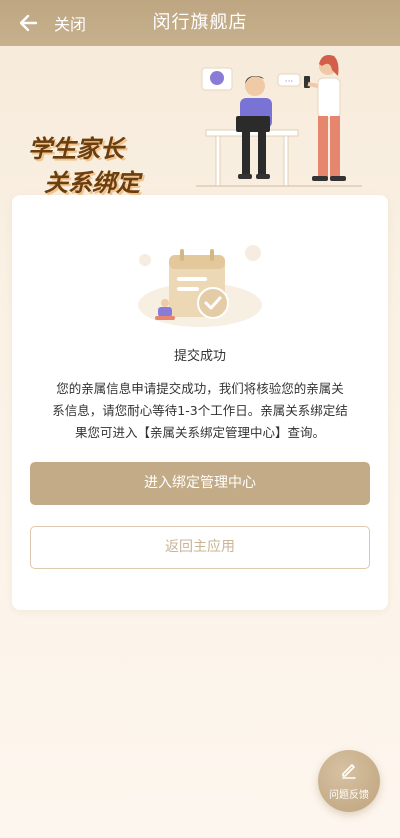  Describe the element at coordinates (200, 483) in the screenshot. I see `enter-binding-center-button: 进入绑定管理中心` at that location.